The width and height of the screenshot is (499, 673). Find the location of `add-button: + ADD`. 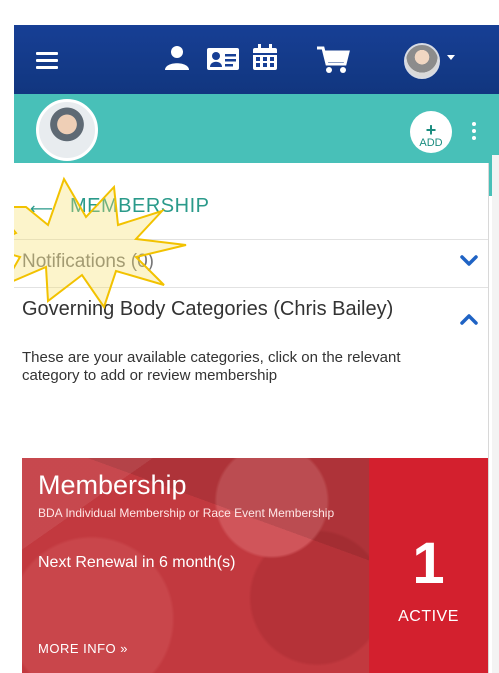

add-button: + ADD is located at coordinates (431, 132).